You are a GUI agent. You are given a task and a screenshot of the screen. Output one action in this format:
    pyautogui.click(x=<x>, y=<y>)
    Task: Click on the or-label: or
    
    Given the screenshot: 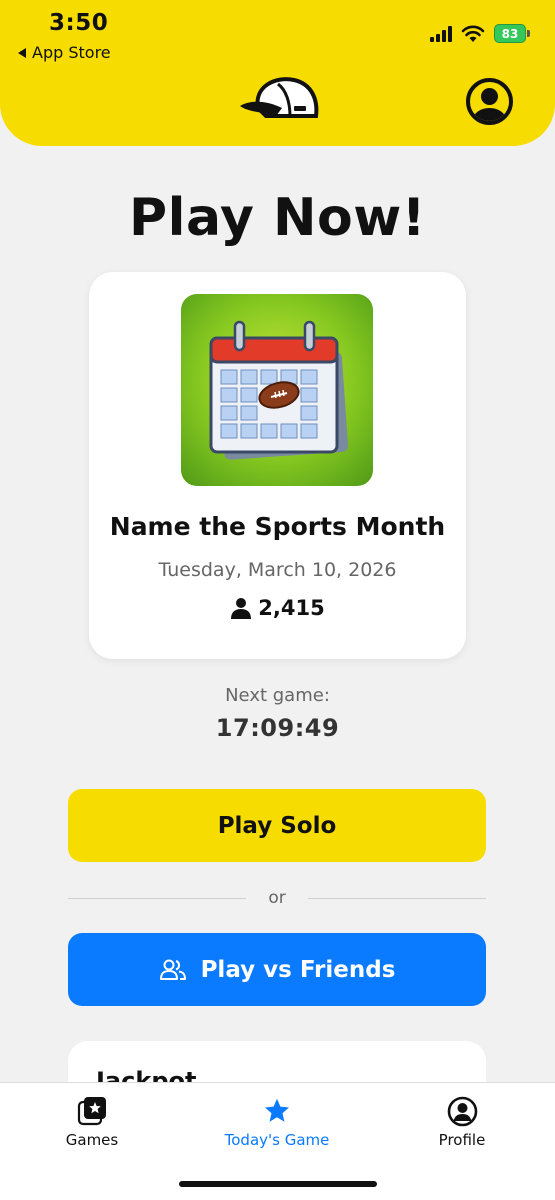 What is the action you would take?
    pyautogui.click(x=277, y=898)
    